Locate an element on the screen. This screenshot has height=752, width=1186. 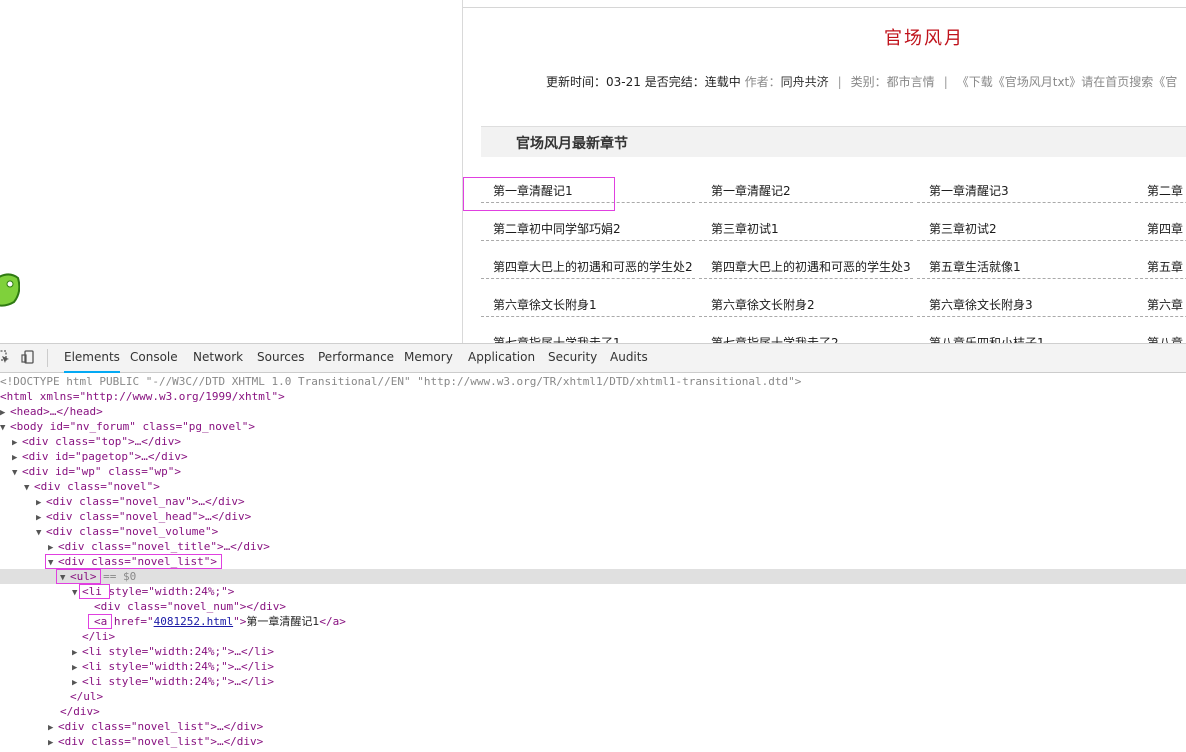
chapter-link: 第三章初试1 is located at coordinates (806, 228).